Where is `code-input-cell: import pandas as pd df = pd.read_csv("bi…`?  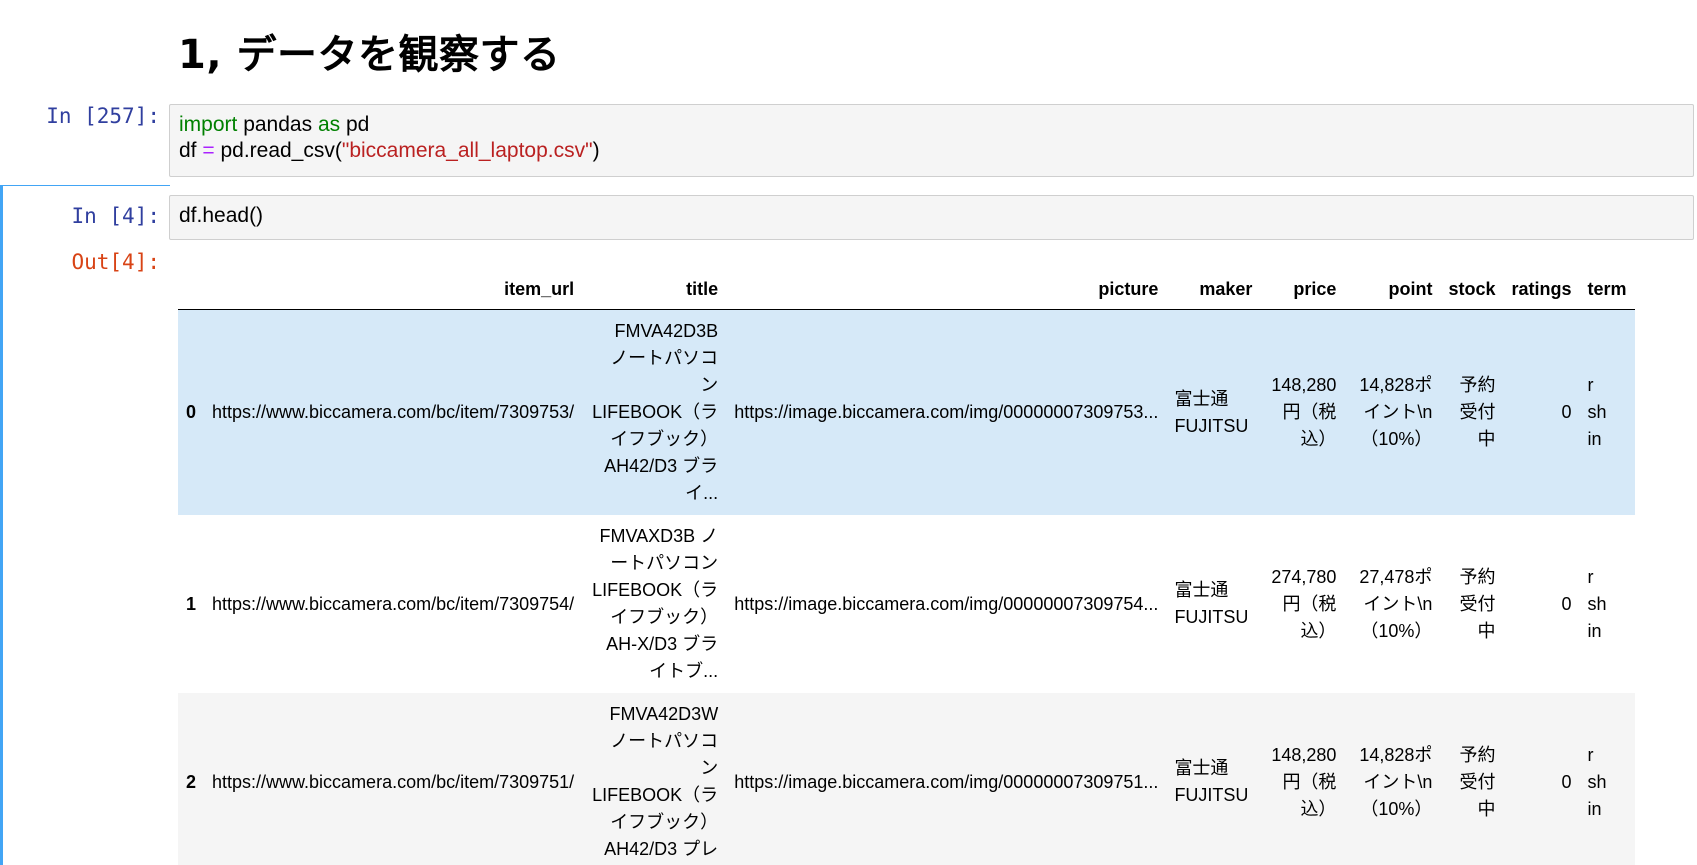 code-input-cell: import pandas as pd df = pd.read_csv("bi… is located at coordinates (931, 140).